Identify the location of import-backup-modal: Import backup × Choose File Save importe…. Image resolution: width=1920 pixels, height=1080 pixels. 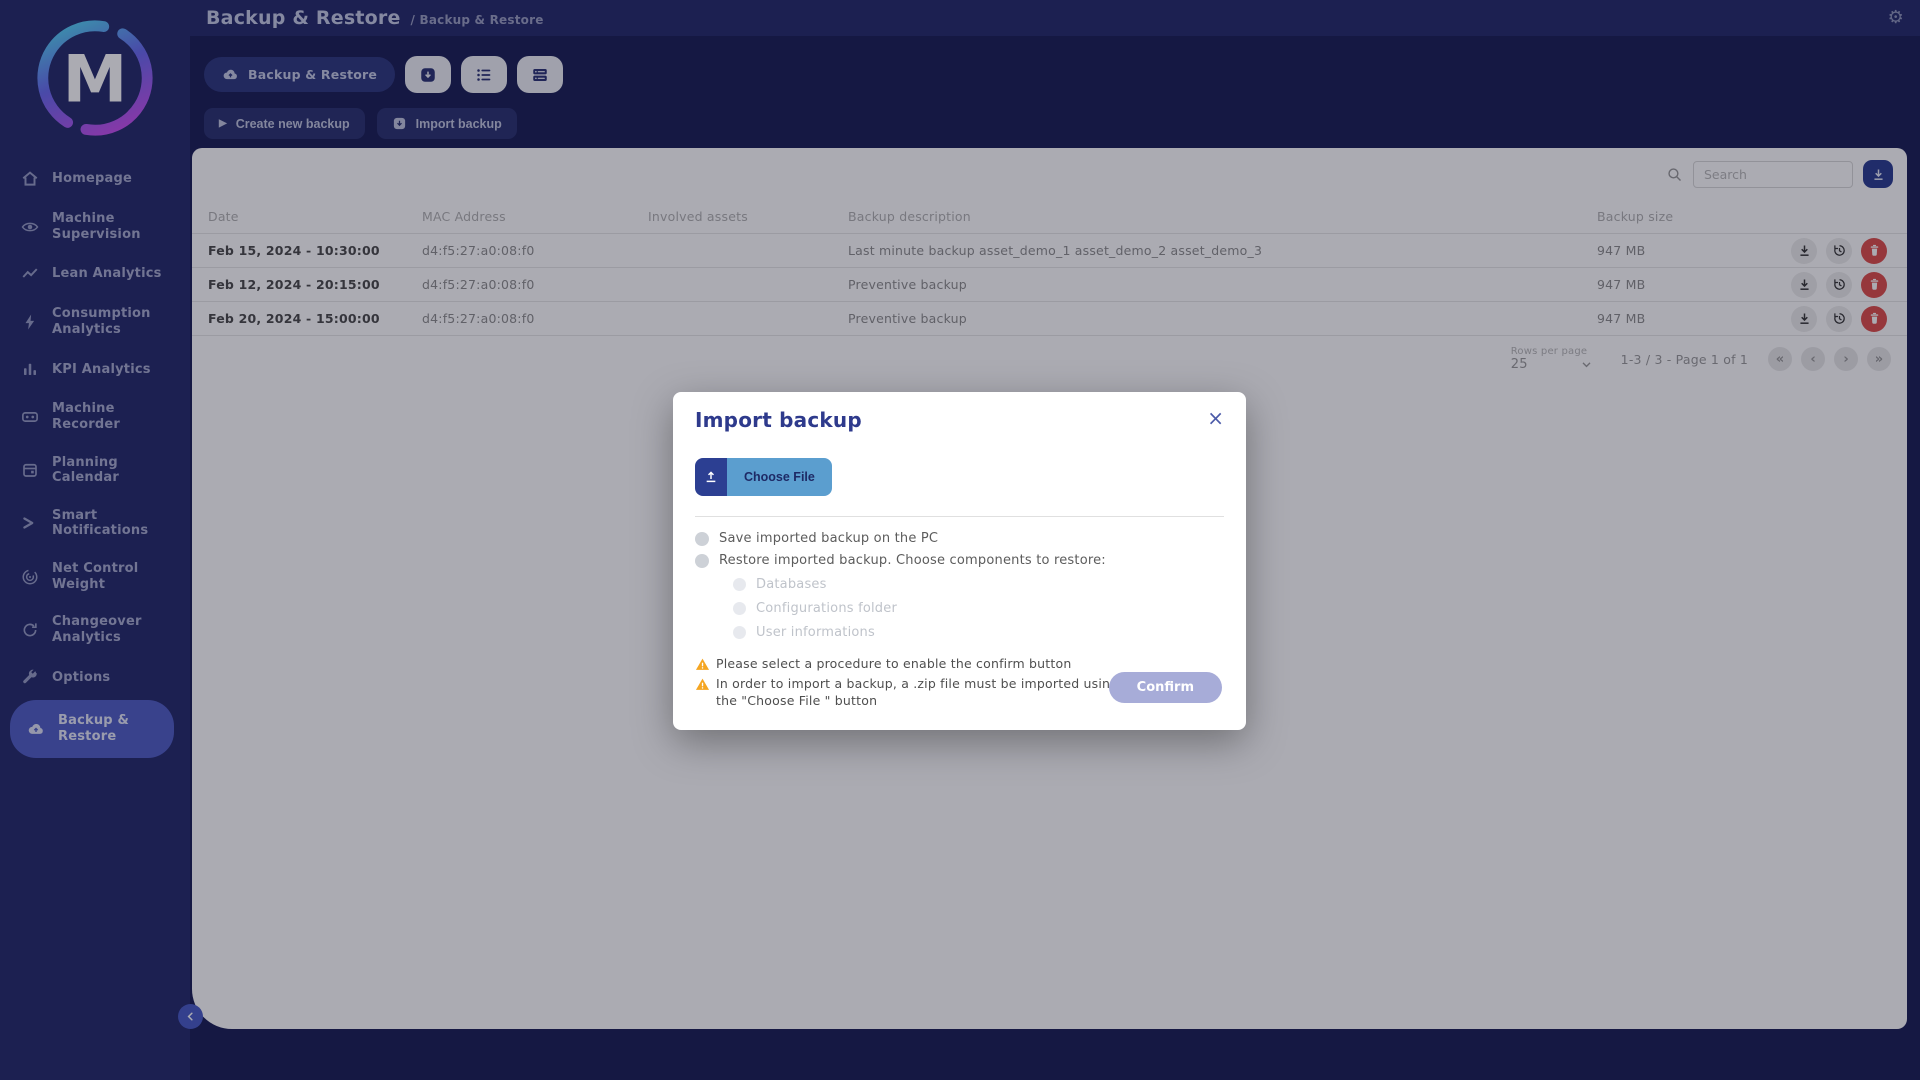
(959, 561).